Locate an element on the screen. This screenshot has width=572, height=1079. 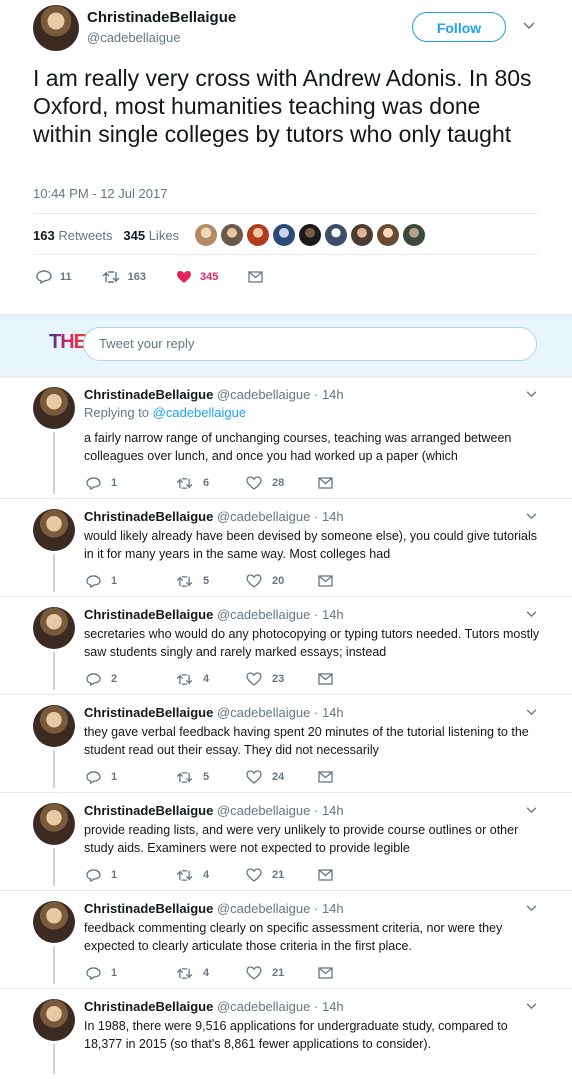
reply-button: 11 is located at coordinates (54, 277).